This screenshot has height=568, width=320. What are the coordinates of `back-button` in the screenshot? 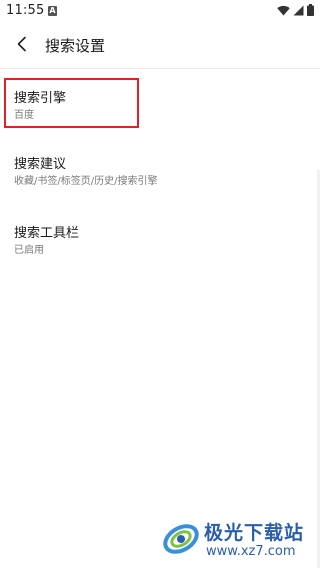 It's located at (22, 46).